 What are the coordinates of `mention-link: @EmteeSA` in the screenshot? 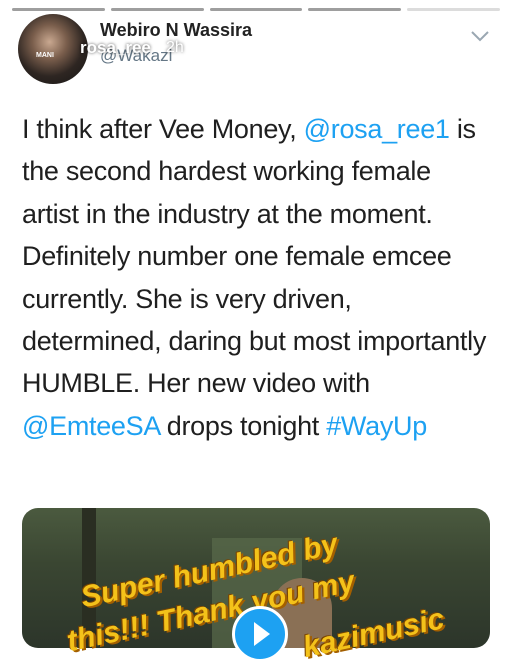 It's located at (91, 426).